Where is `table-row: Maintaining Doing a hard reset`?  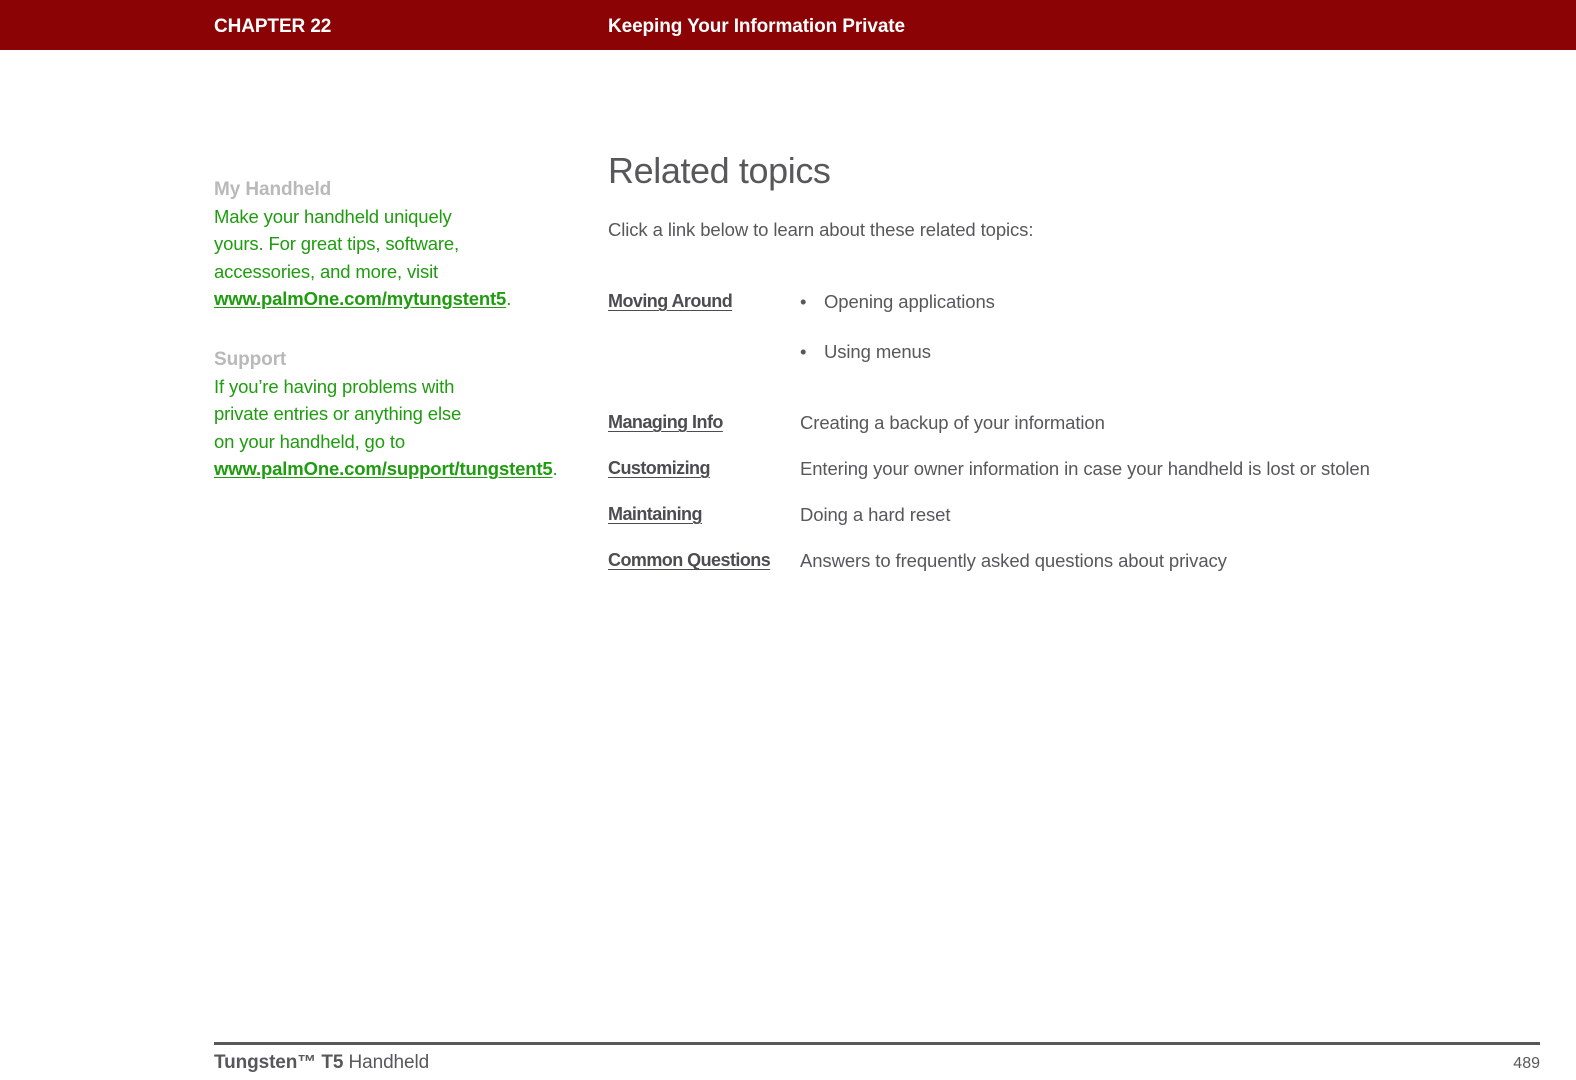
table-row: Maintaining Doing a hard reset is located at coordinates (1073, 514).